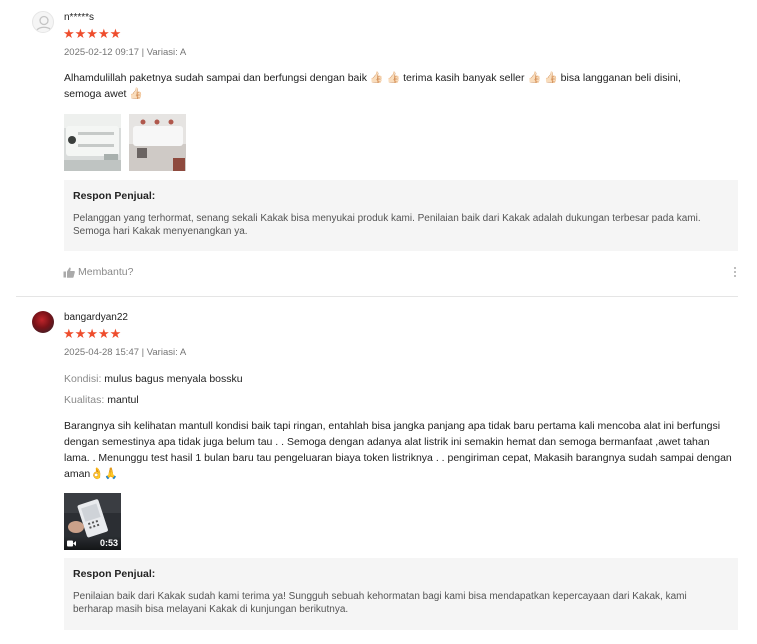 The height and width of the screenshot is (644, 757). I want to click on emoji: 👌🙏, so click(104, 474).